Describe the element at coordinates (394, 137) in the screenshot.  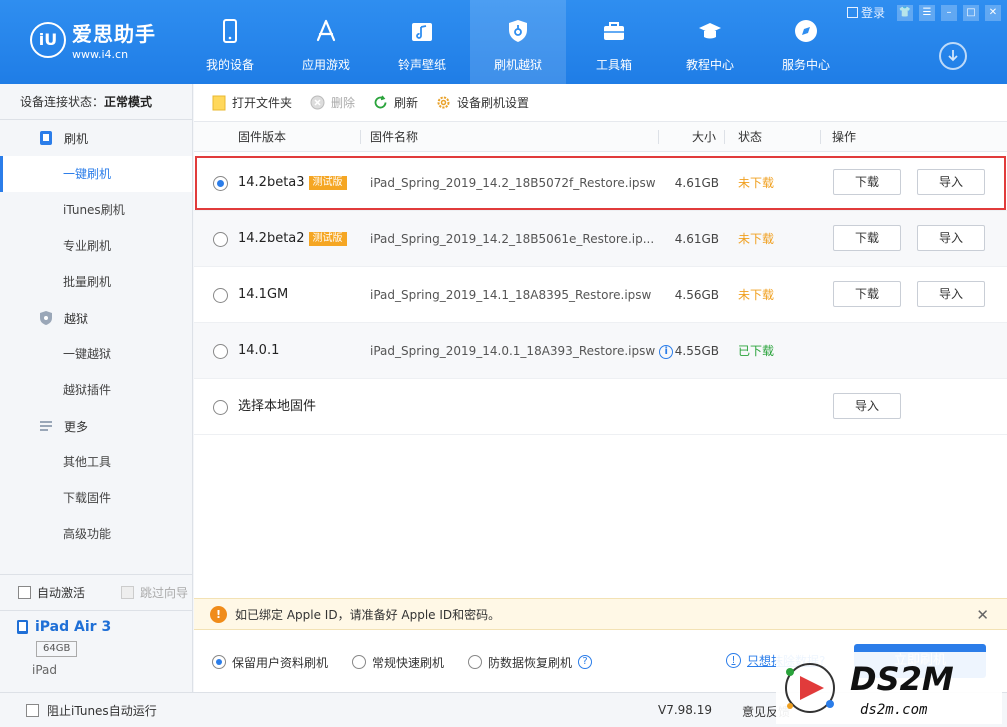
I see `col-name: 固件名称` at that location.